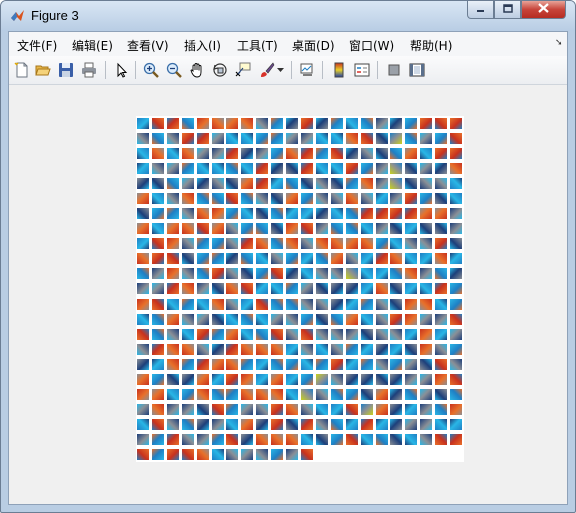  I want to click on title-bar: Figure 3, so click(288, 16).